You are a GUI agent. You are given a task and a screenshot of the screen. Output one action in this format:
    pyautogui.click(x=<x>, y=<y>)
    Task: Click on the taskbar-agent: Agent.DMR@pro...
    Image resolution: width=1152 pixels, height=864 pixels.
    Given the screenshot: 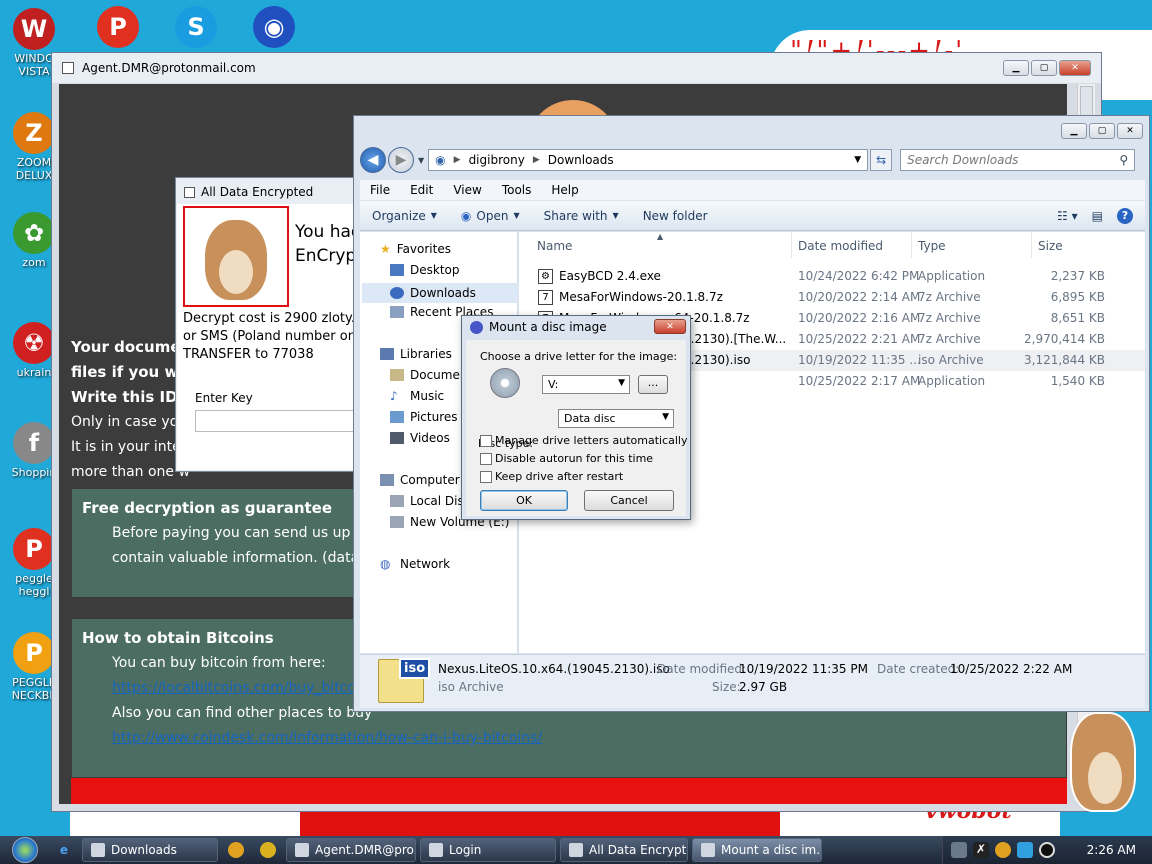 What is the action you would take?
    pyautogui.click(x=351, y=850)
    